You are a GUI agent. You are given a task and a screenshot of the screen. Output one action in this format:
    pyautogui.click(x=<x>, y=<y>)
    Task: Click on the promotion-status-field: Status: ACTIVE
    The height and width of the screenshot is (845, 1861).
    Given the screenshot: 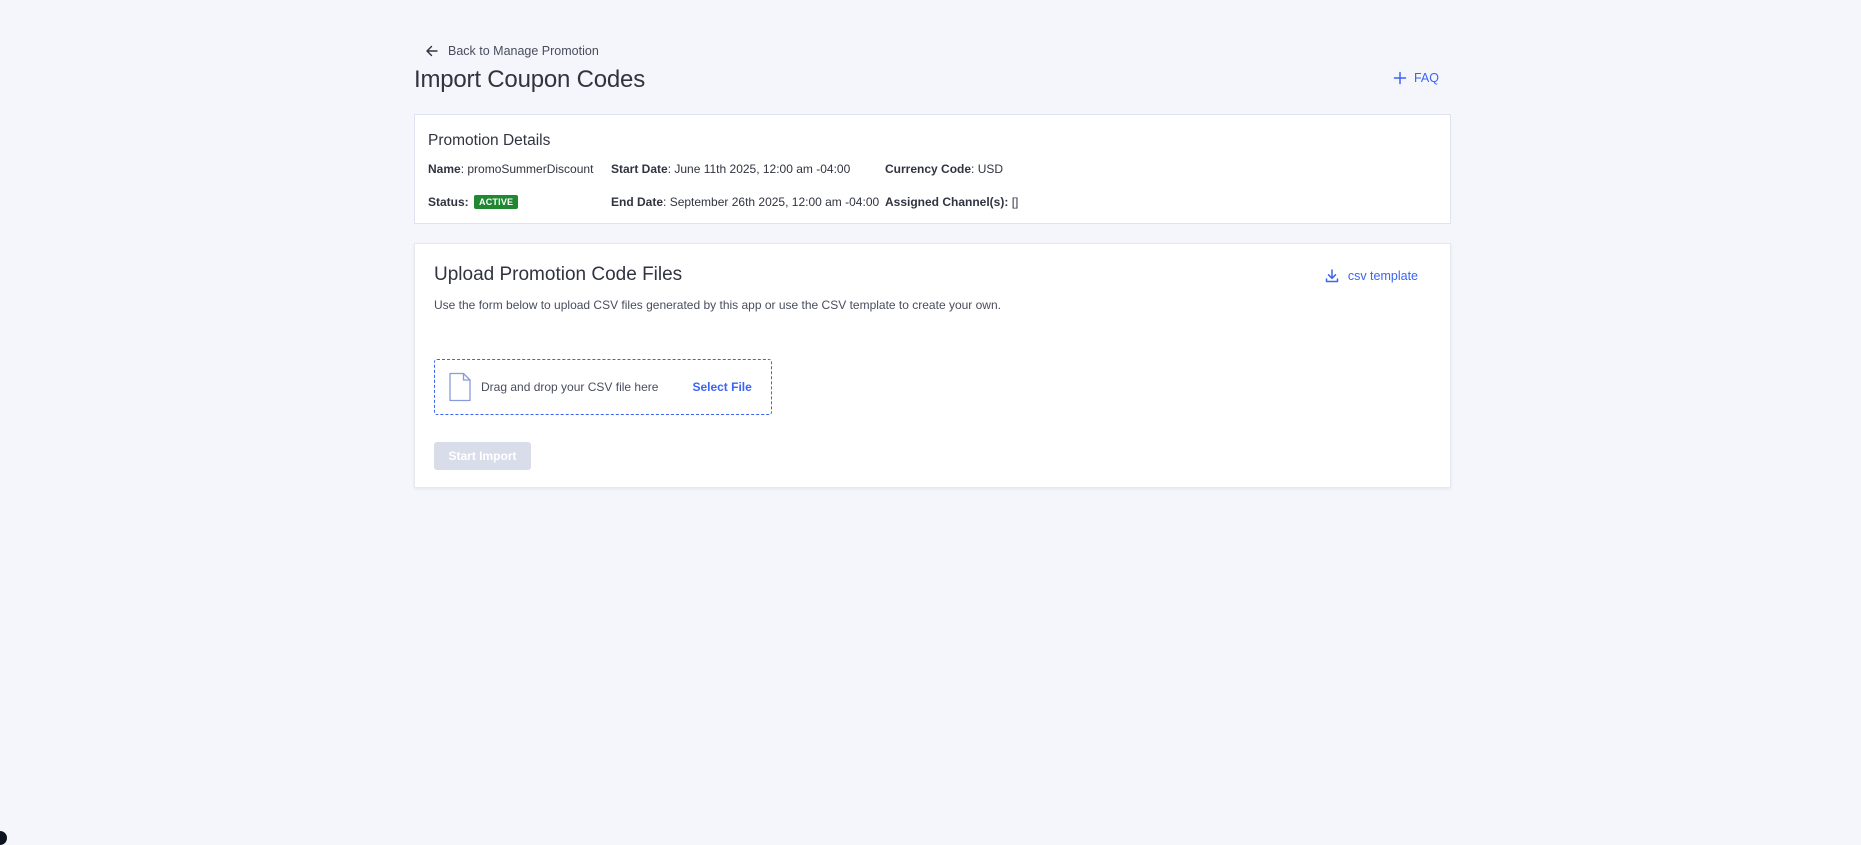 What is the action you would take?
    pyautogui.click(x=473, y=202)
    